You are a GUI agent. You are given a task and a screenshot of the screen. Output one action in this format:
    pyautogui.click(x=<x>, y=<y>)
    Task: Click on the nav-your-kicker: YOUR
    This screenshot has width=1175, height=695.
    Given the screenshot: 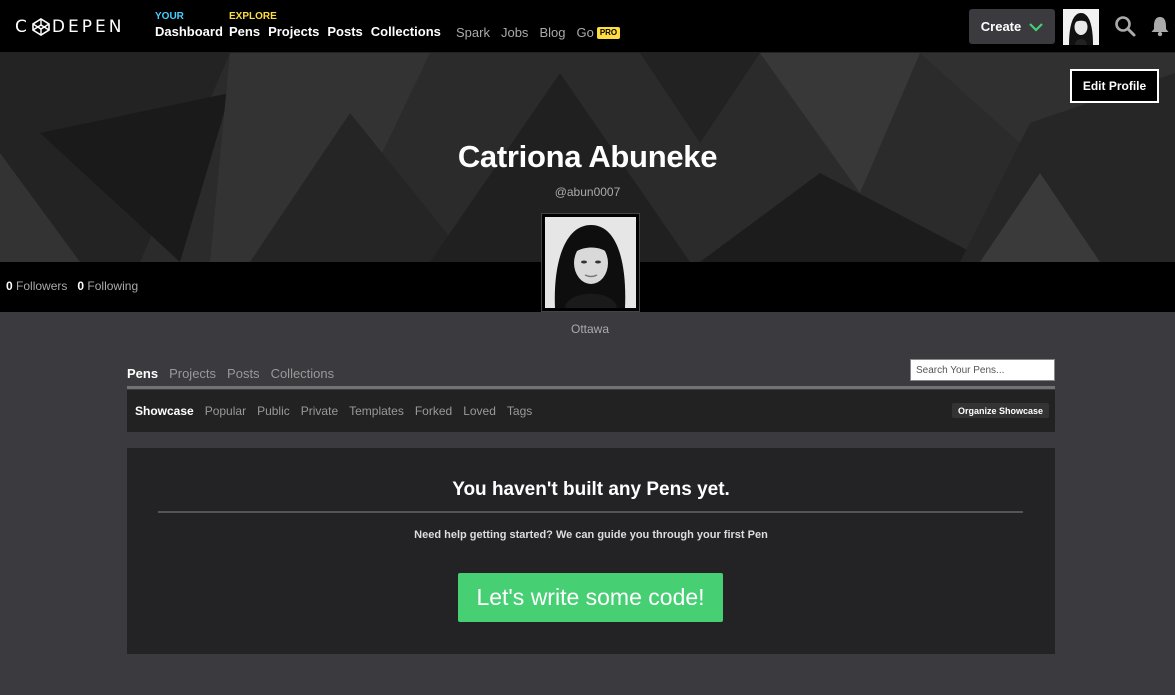 What is the action you would take?
    pyautogui.click(x=169, y=16)
    